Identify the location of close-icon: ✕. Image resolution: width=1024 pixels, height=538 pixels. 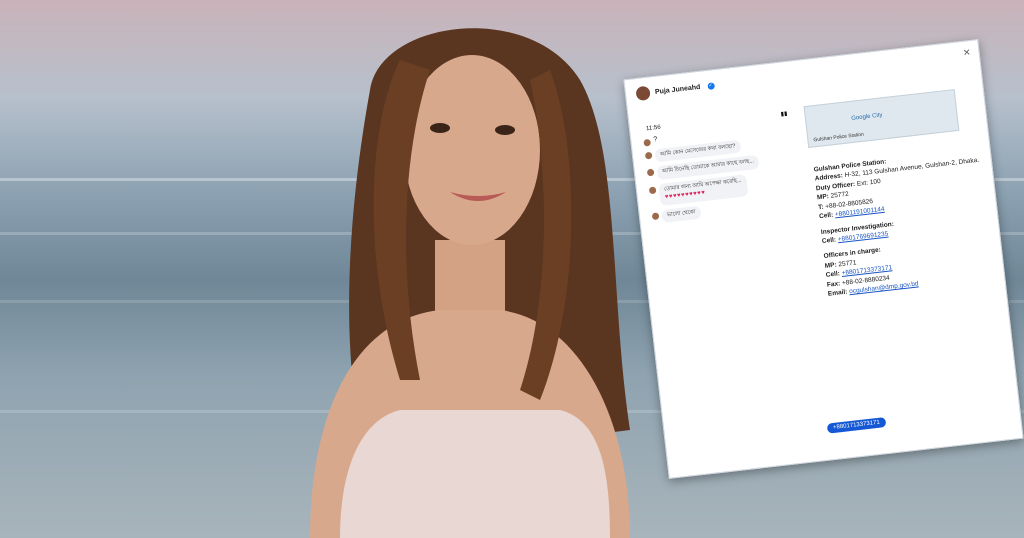
(966, 53).